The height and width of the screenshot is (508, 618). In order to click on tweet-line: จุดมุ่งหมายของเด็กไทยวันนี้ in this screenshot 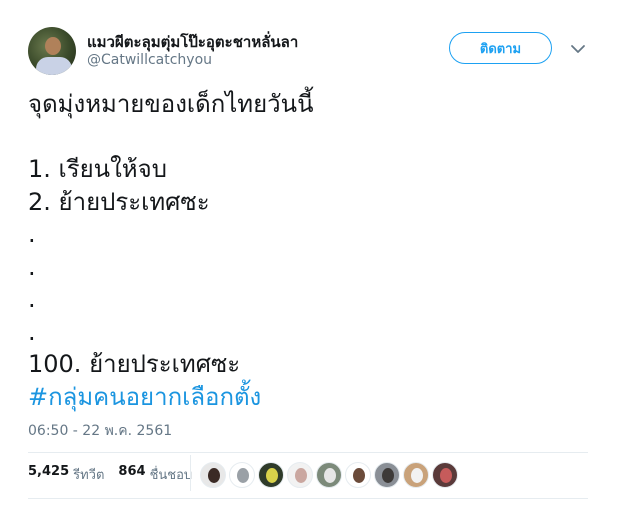, I will do `click(171, 104)`.